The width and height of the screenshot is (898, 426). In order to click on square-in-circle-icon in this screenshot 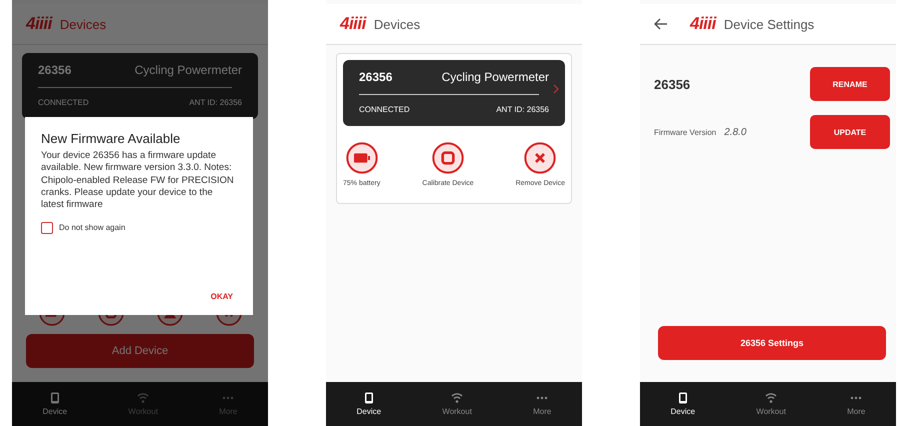, I will do `click(448, 158)`.